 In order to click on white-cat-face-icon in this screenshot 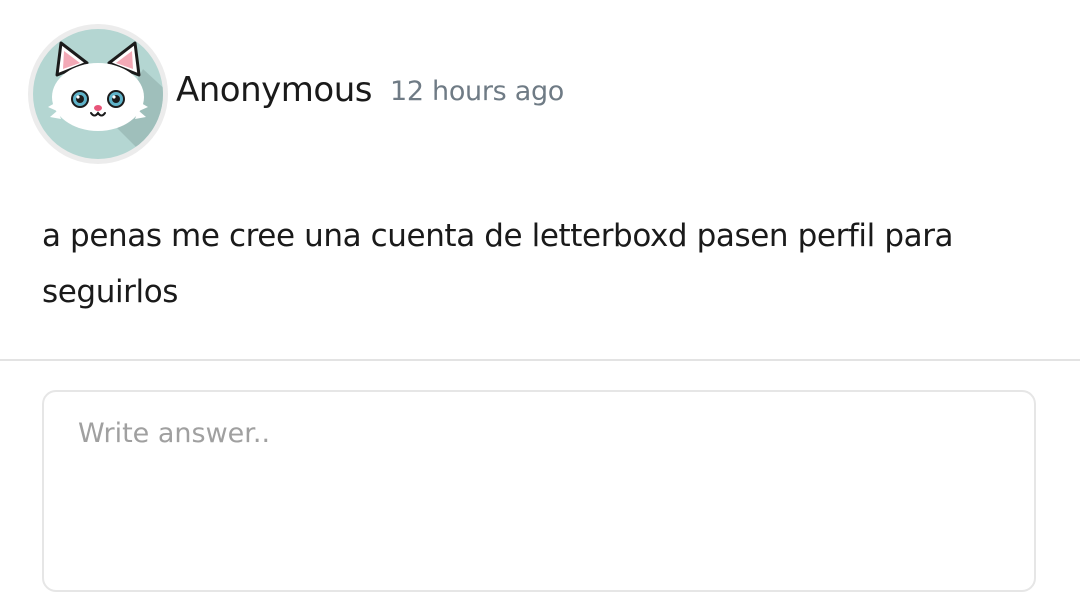, I will do `click(98, 94)`.